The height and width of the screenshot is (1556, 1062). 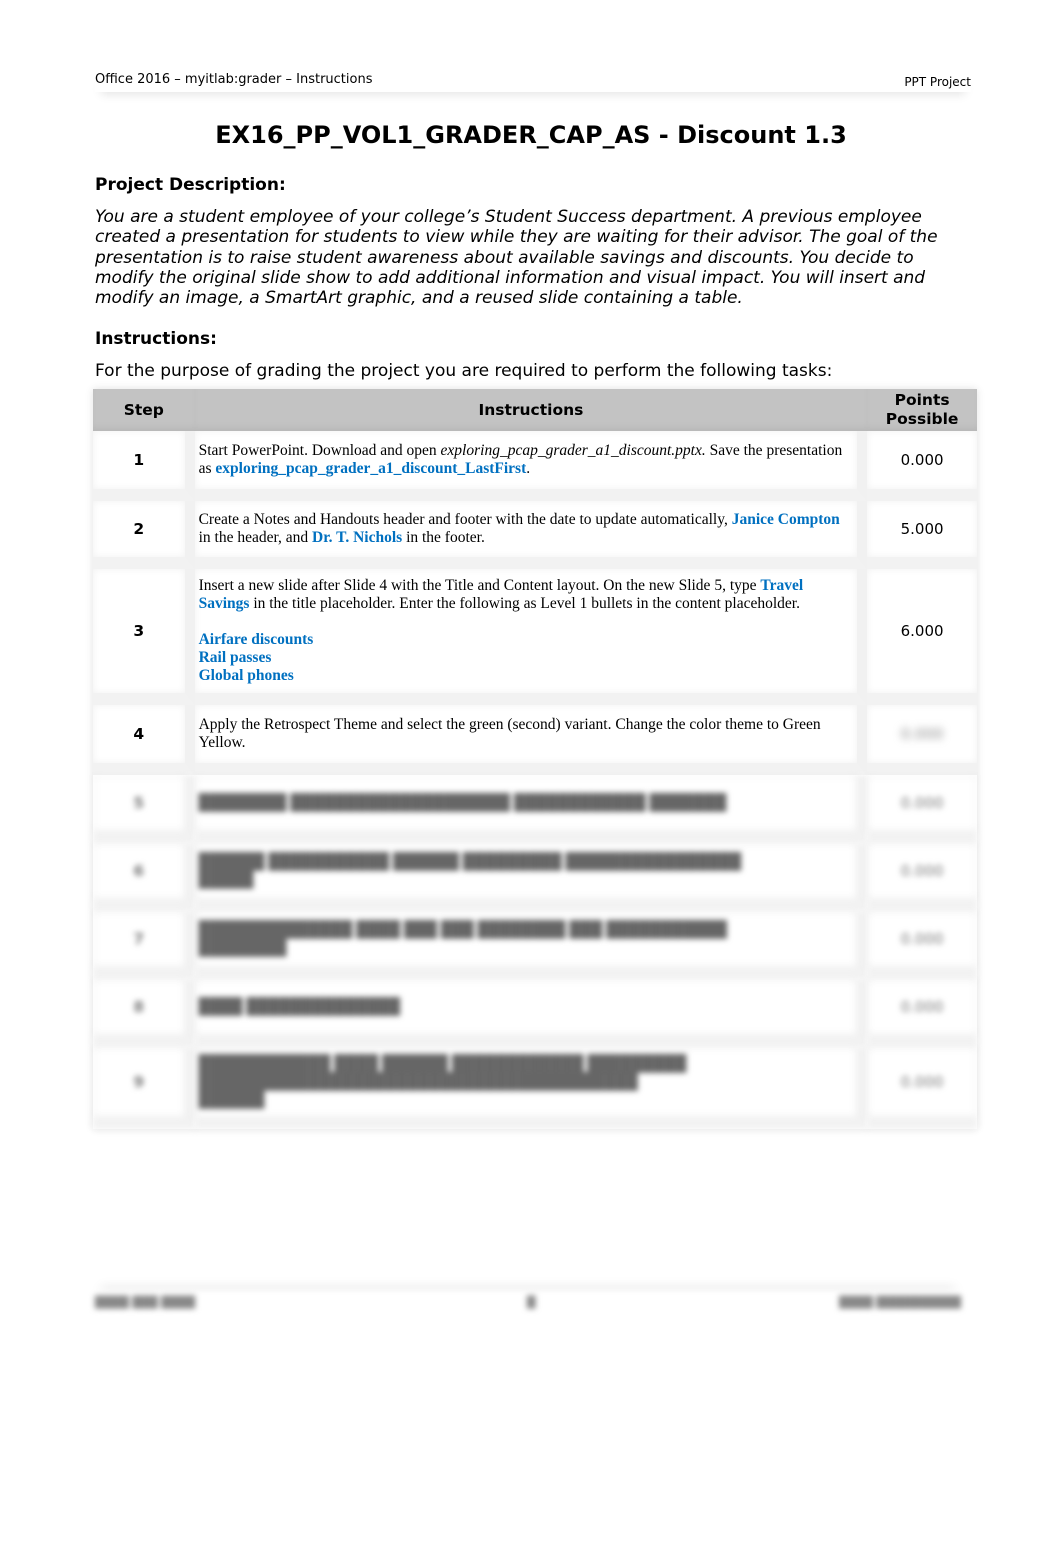 I want to click on bullet-item: Rail passes, so click(x=235, y=657).